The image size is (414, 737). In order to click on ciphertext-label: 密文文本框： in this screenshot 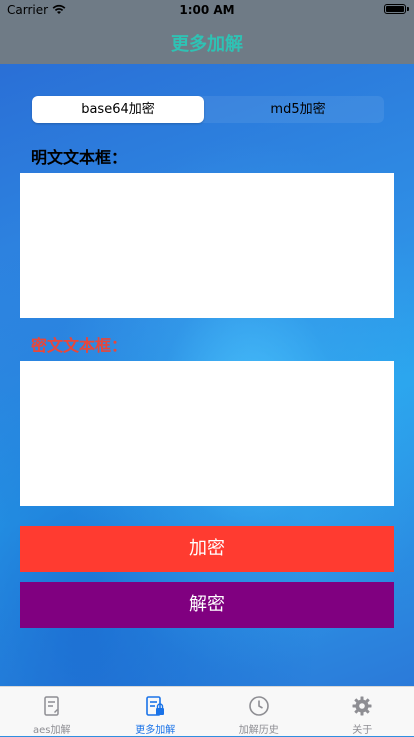, I will do `click(79, 344)`.